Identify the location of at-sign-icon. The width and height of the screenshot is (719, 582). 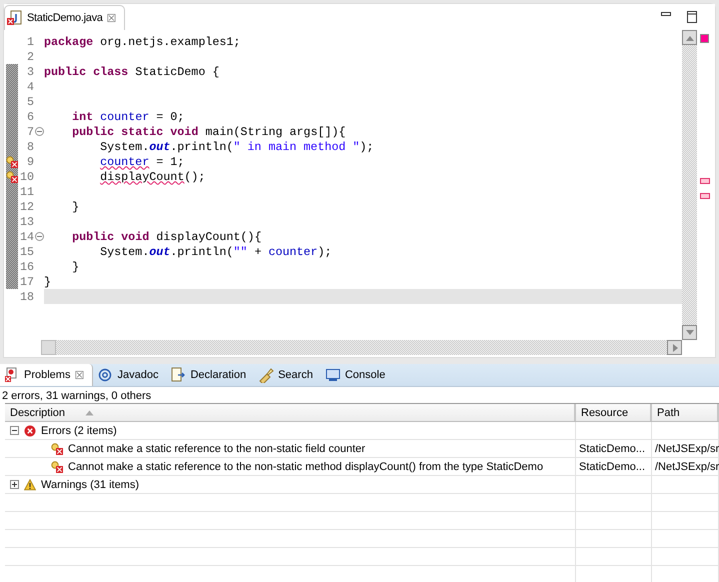
(105, 375).